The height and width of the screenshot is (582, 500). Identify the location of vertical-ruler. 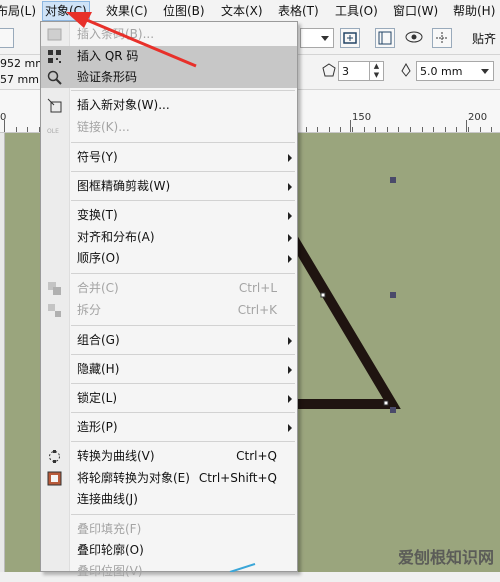
(2, 352).